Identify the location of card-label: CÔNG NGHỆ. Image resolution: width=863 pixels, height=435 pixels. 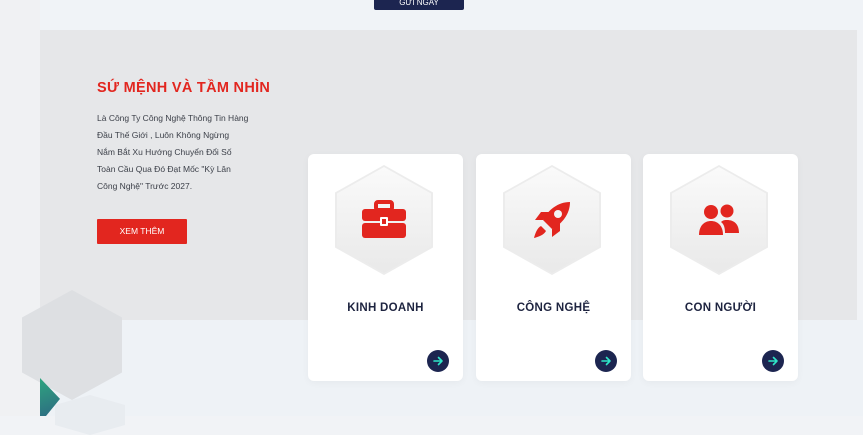
(553, 308).